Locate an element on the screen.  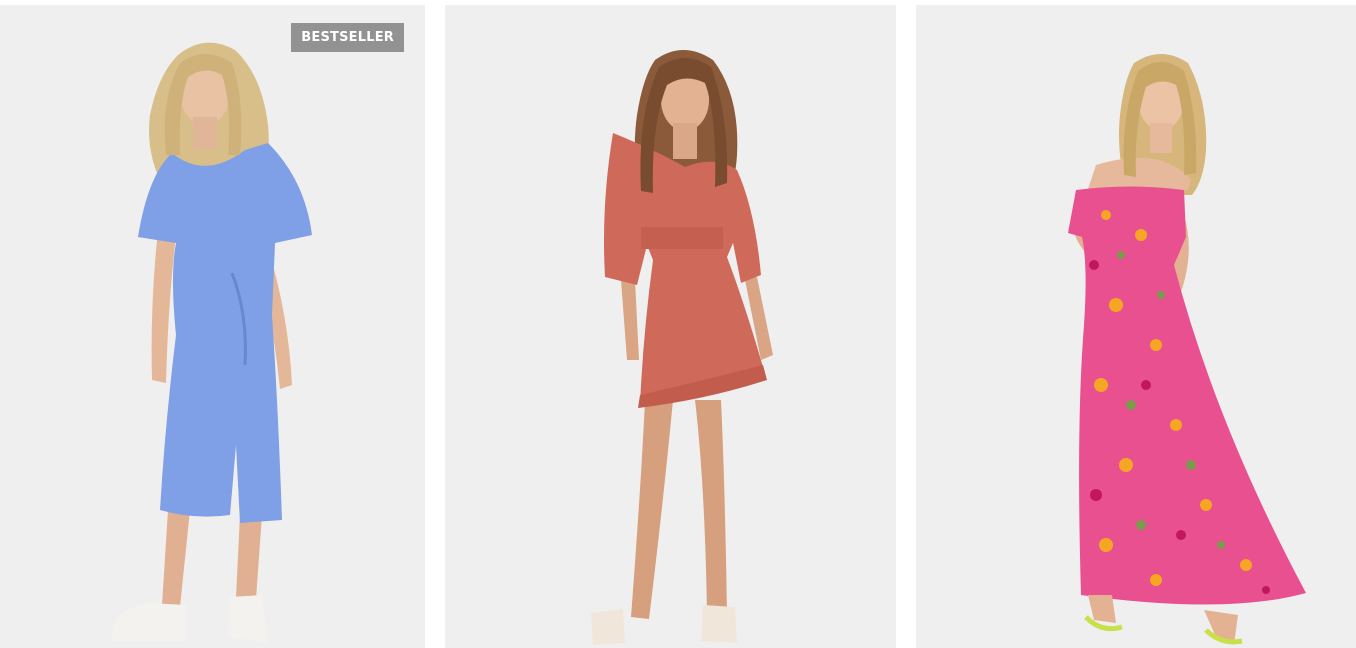
bestseller-badge: BESTSELLER is located at coordinates (347, 37).